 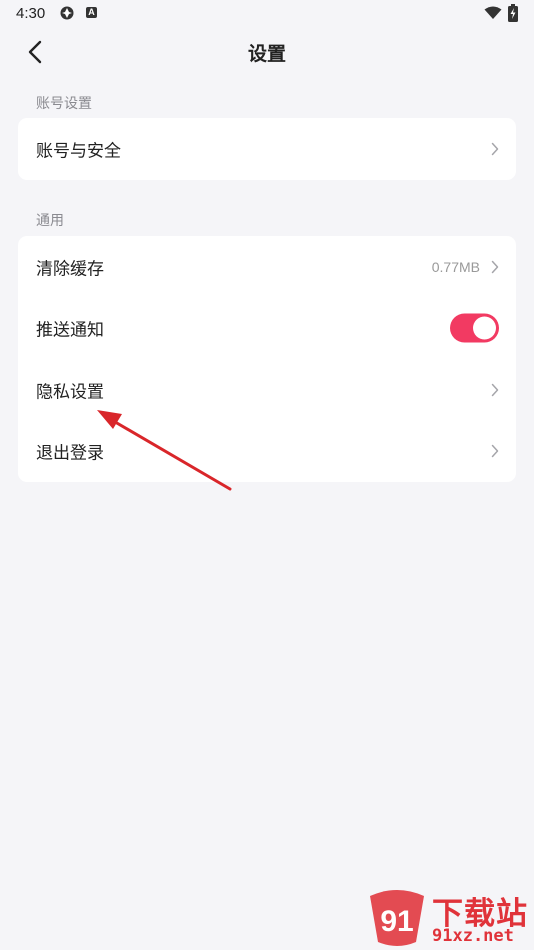 I want to click on settings-item-label: 退出登录, so click(x=70, y=453).